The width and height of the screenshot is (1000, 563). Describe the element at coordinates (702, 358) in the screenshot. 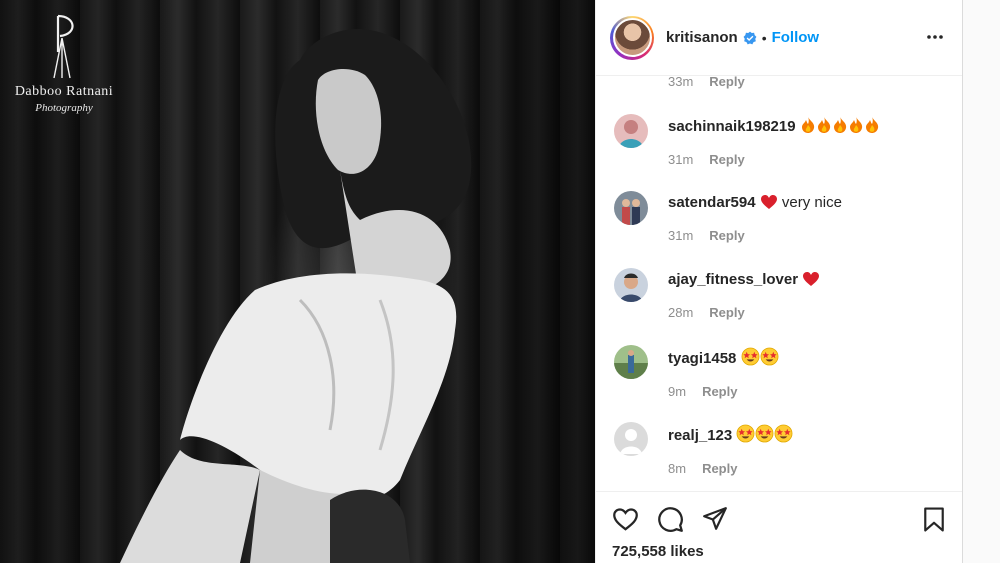

I see `commenter-username: tyagi1458` at that location.